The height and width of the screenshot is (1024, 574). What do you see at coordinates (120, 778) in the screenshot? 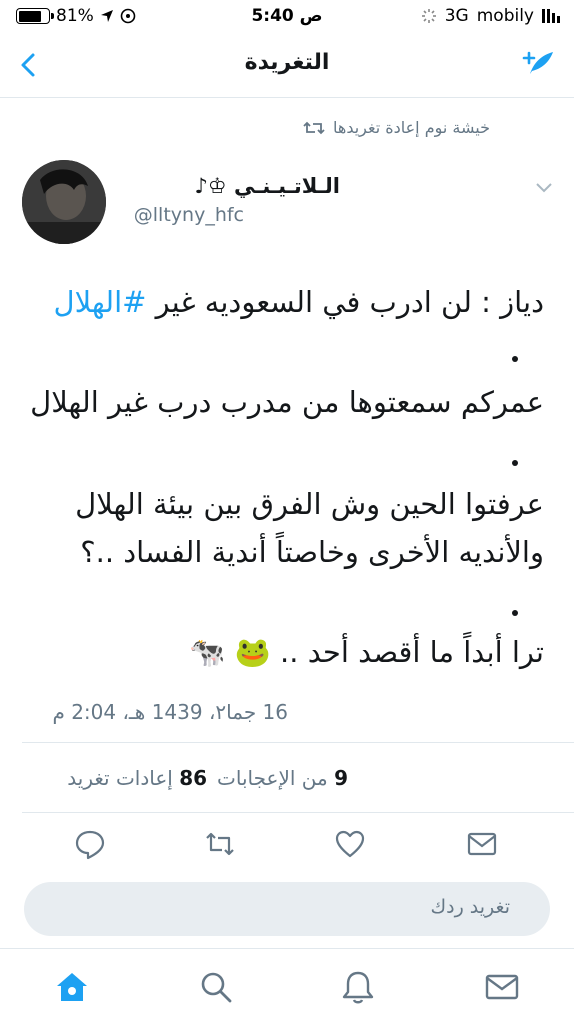
I see `retweets-label: إعادات تغريد` at bounding box center [120, 778].